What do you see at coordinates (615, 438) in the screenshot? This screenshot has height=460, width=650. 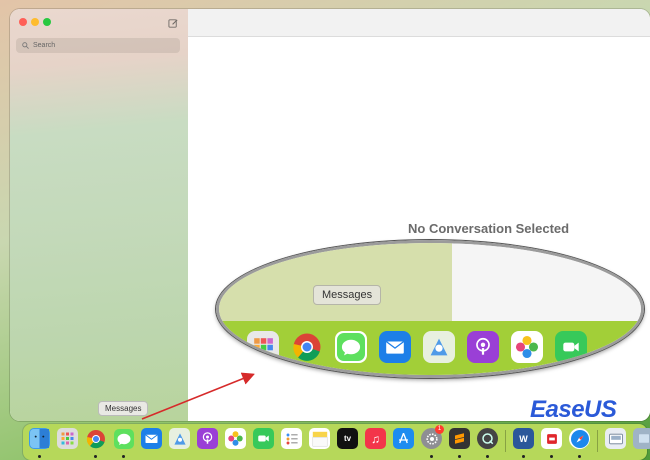 I see `preview-icon` at bounding box center [615, 438].